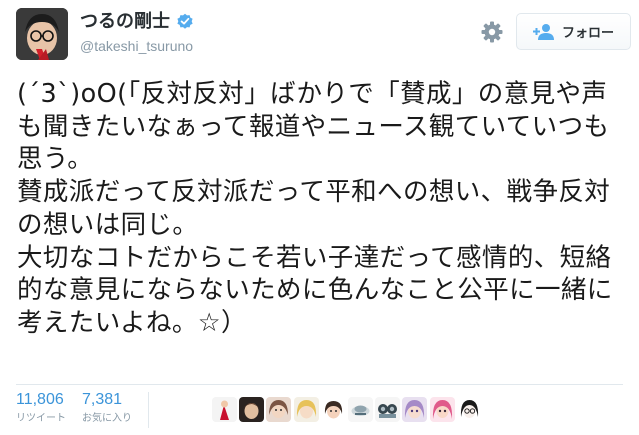 Image resolution: width=639 pixels, height=435 pixels. I want to click on tweet-stats: 11,806 リツイート 7,381 お気に入り, so click(89, 410).